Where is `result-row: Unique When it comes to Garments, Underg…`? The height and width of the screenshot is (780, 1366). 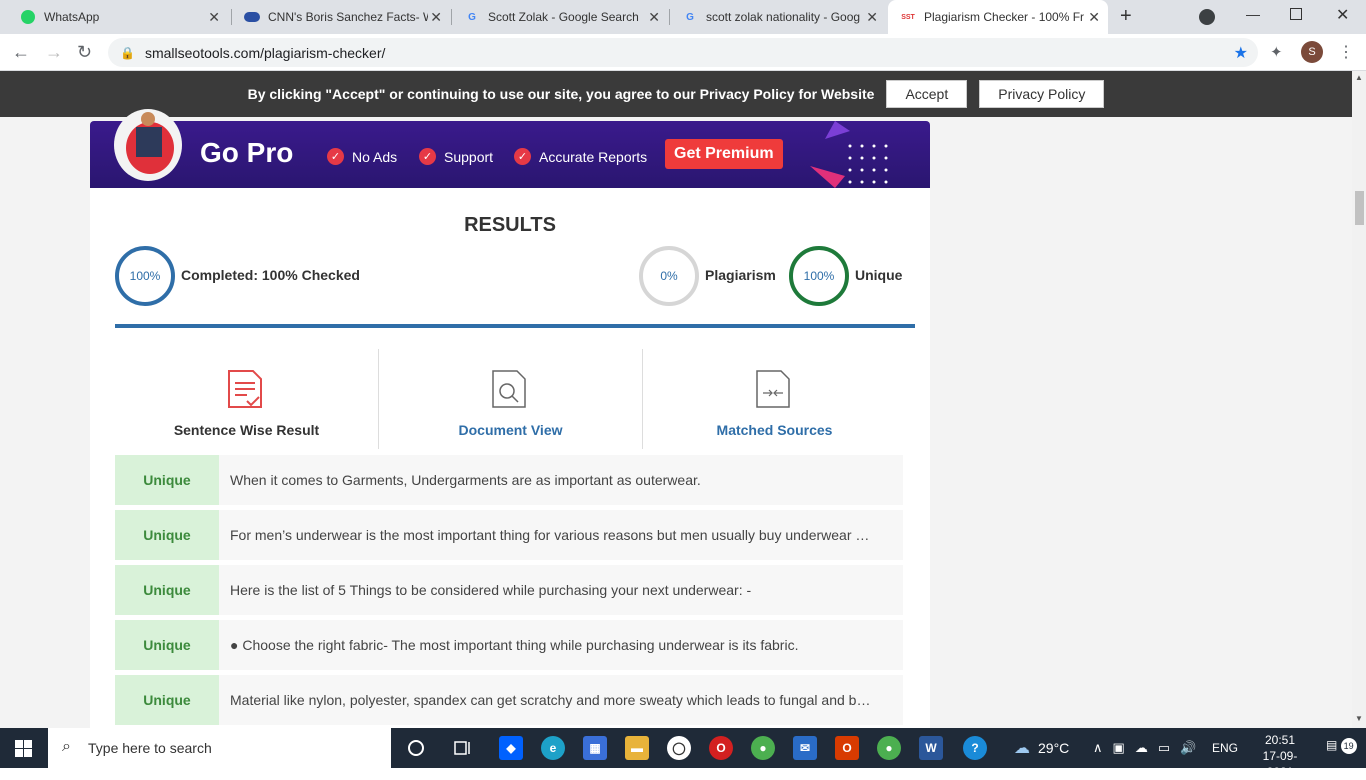
result-row: Unique When it comes to Garments, Underg… is located at coordinates (509, 480).